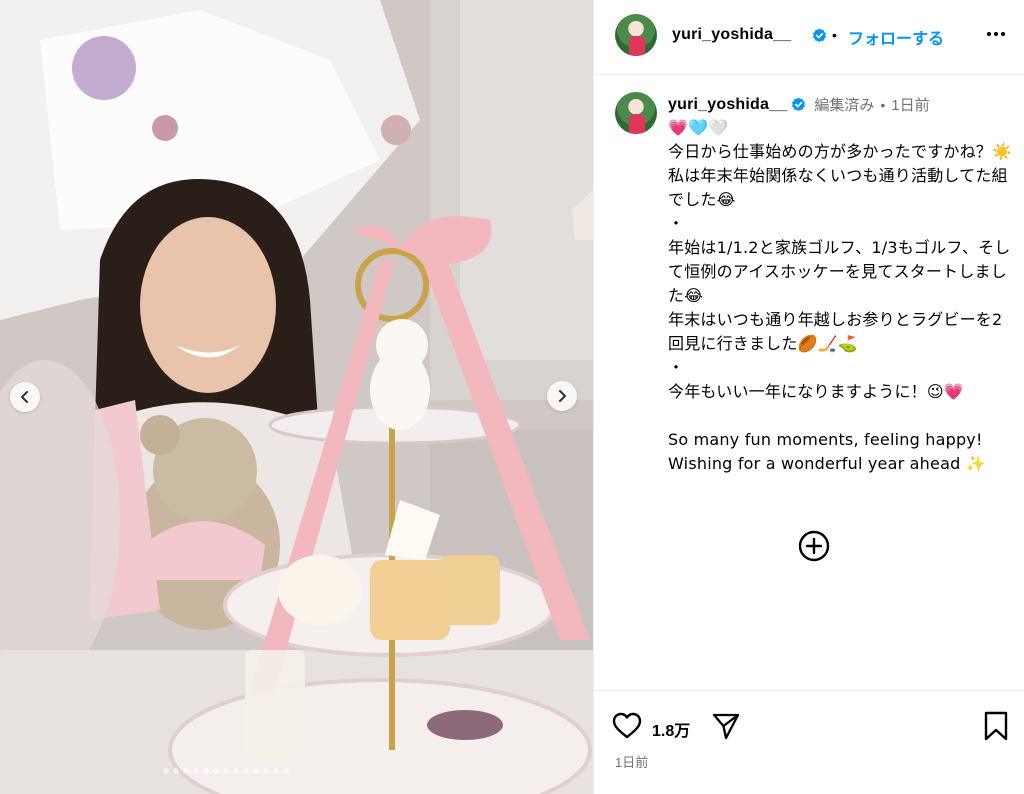  What do you see at coordinates (996, 34) in the screenshot?
I see `more-horizontal-icon` at bounding box center [996, 34].